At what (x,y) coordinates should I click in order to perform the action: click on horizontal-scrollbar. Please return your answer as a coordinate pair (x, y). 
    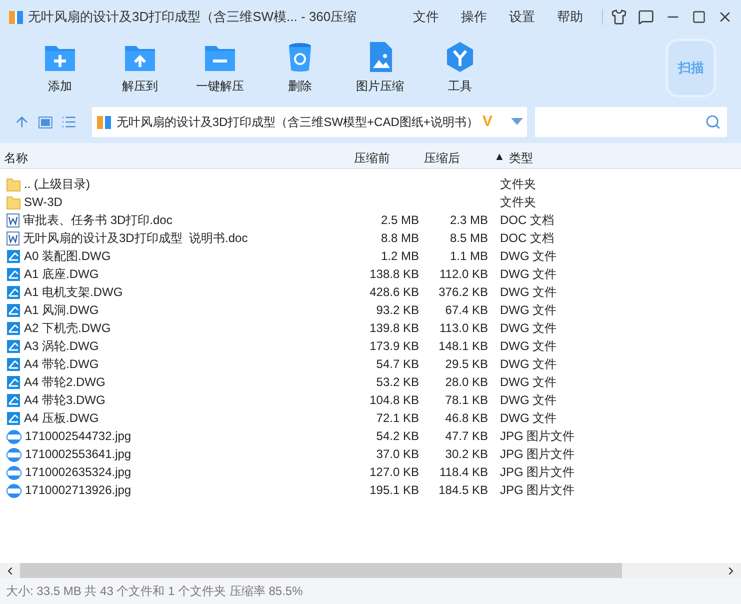
    Looking at the image, I should click on (370, 570).